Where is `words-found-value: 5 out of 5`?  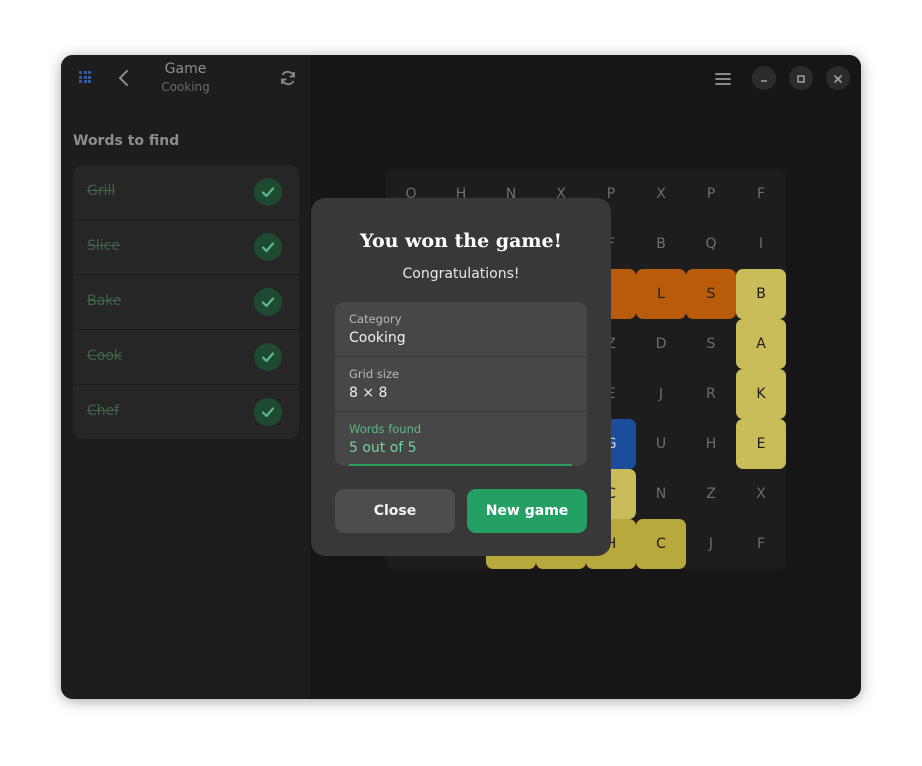
words-found-value: 5 out of 5 is located at coordinates (383, 448).